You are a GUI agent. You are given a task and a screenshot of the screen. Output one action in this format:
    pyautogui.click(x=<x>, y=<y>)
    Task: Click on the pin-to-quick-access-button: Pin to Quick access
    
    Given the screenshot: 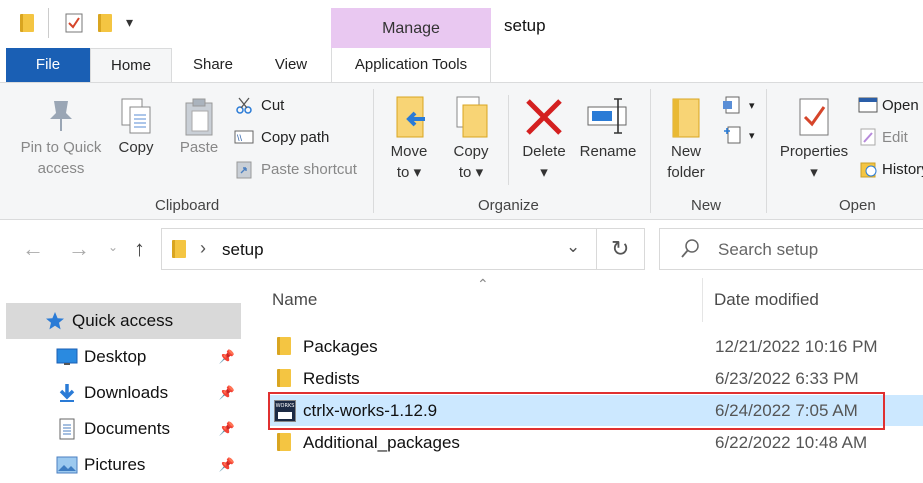 What is the action you would take?
    pyautogui.click(x=61, y=138)
    